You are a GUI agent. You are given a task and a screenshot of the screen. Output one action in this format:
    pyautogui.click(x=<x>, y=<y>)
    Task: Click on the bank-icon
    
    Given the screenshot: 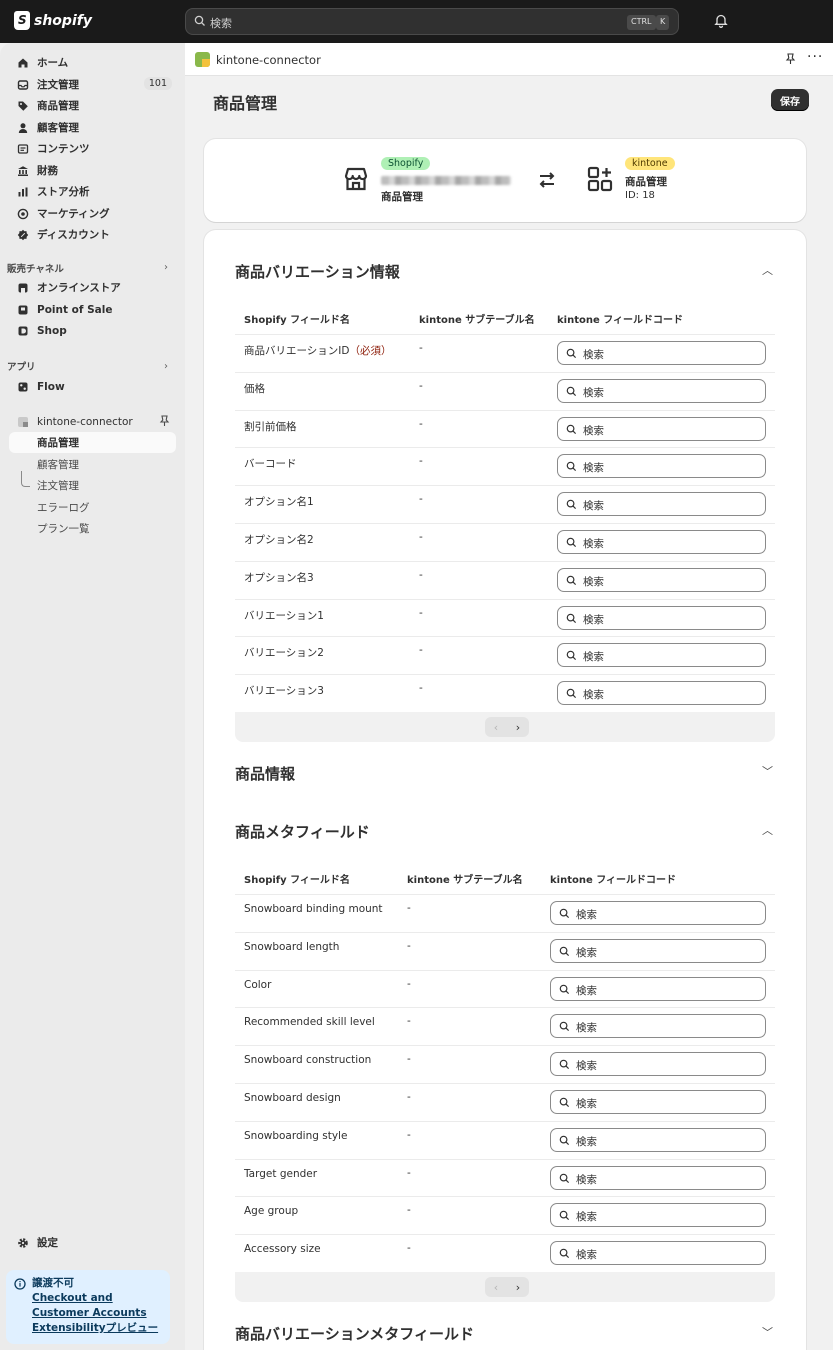 What is the action you would take?
    pyautogui.click(x=23, y=171)
    